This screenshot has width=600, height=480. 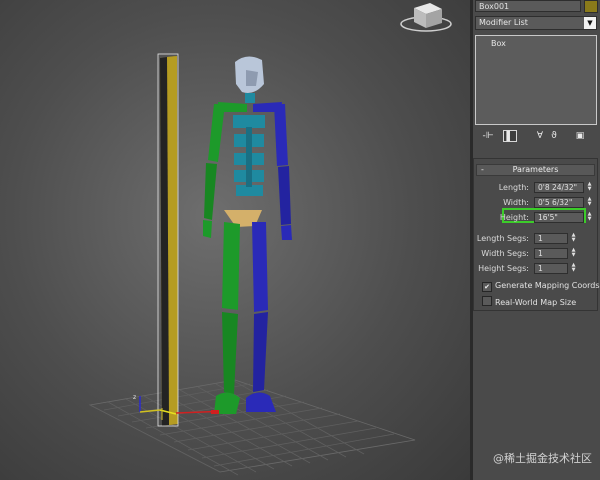 I want to click on height-segs-field: 1, so click(x=551, y=268).